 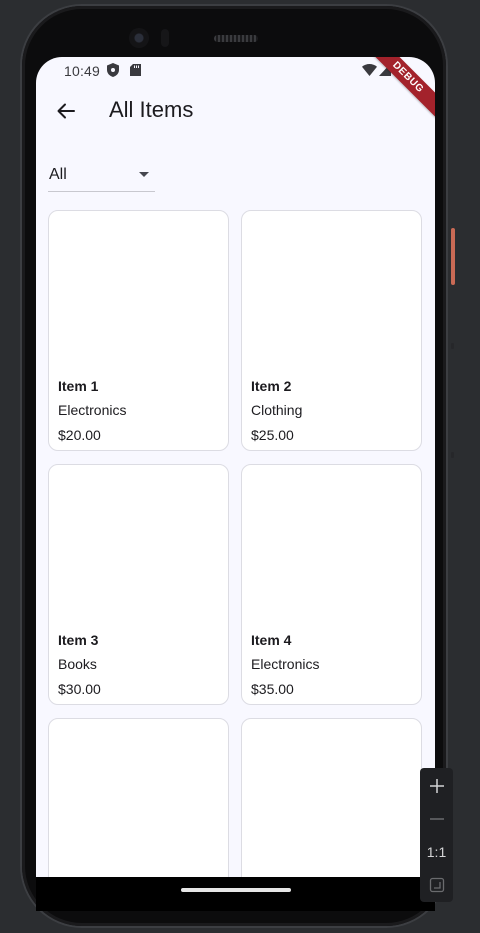 I want to click on minus-icon, so click(x=436, y=819).